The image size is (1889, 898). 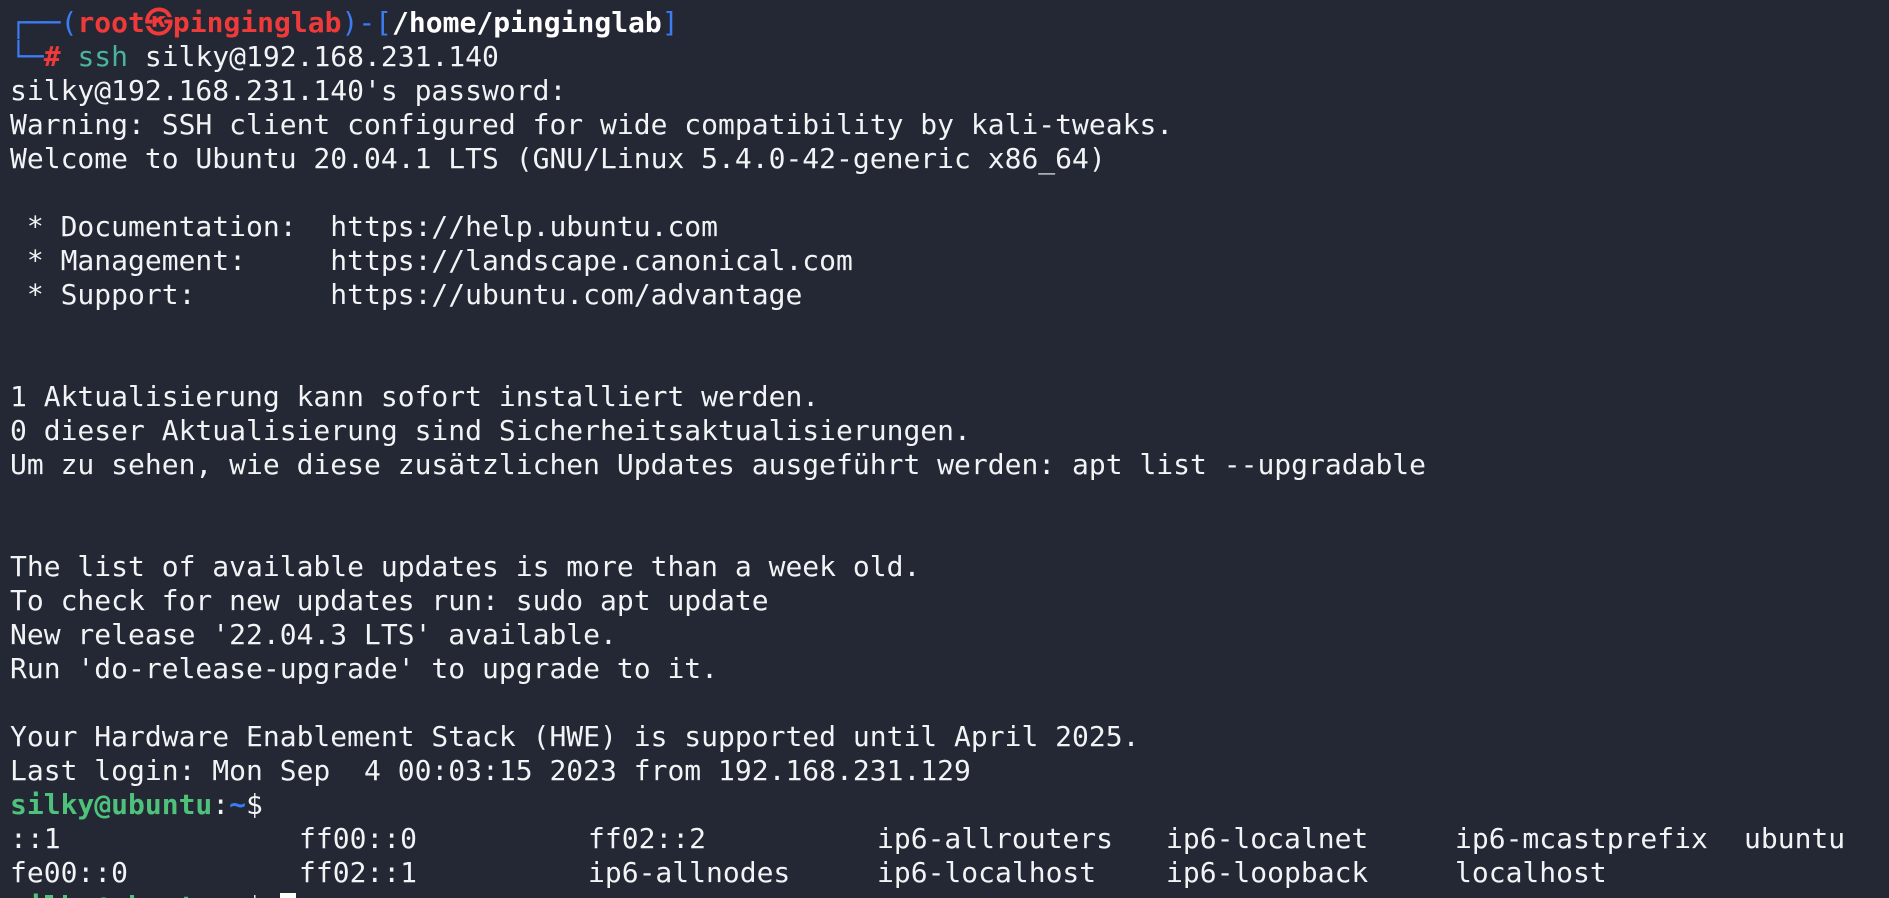 What do you see at coordinates (647, 838) in the screenshot?
I see `completion-item: ff02::2` at bounding box center [647, 838].